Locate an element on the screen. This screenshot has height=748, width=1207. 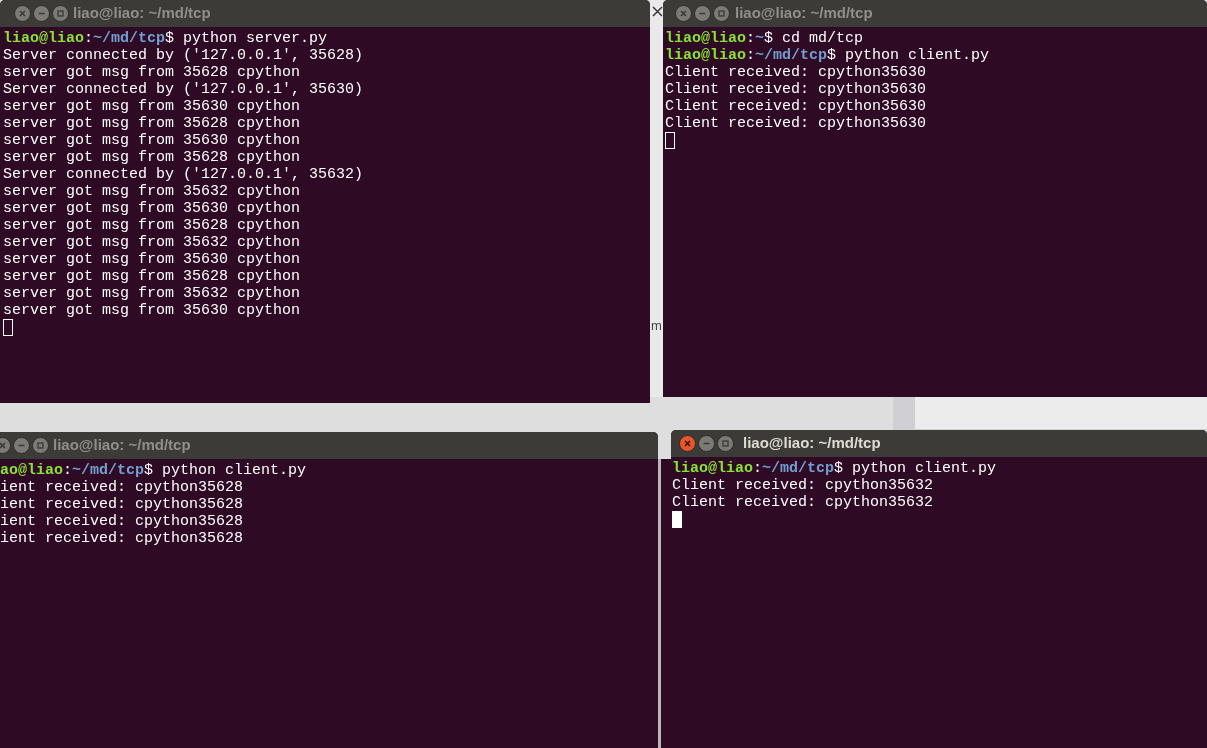
prompt-line: liao@liao:~/md/tcp$ python server.py is located at coordinates (166, 38).